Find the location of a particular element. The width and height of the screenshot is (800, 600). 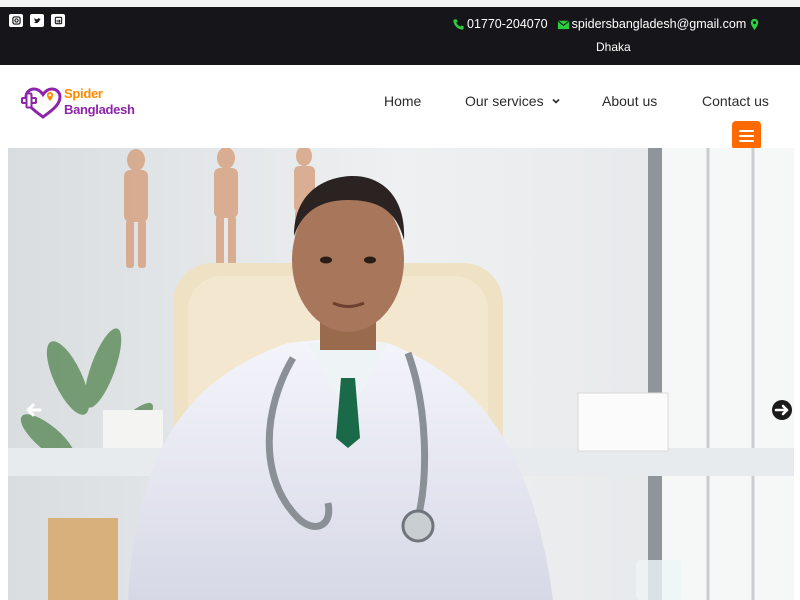

instagram-icon is located at coordinates (16, 20).